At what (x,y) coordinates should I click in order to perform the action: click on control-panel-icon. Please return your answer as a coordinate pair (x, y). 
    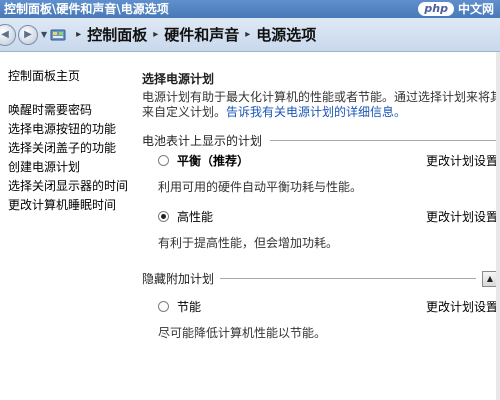
    Looking at the image, I should click on (58, 34).